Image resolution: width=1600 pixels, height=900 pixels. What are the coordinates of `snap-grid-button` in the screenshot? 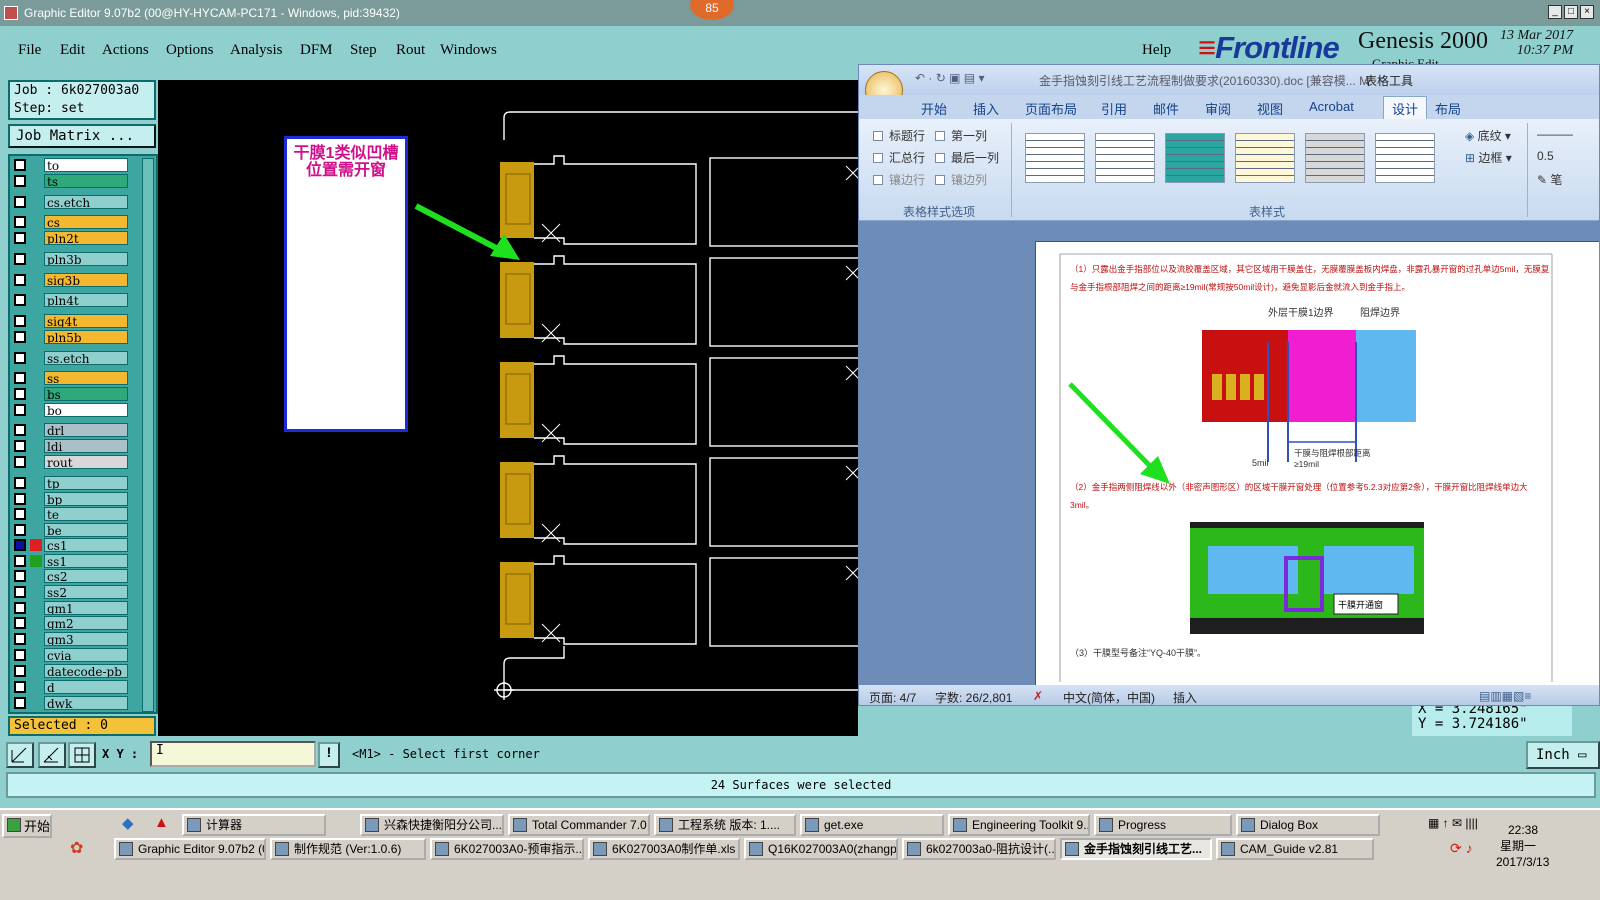 It's located at (82, 755).